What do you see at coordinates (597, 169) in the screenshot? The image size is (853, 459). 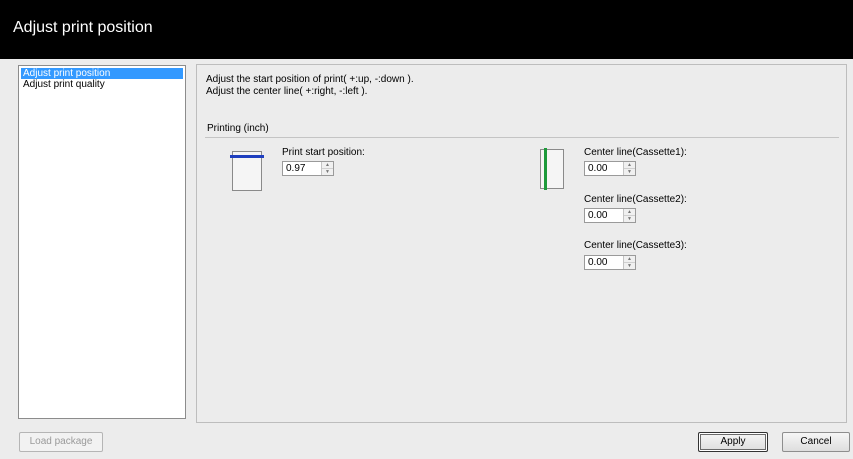 I see `center-line-cassette1-value: 0.00` at bounding box center [597, 169].